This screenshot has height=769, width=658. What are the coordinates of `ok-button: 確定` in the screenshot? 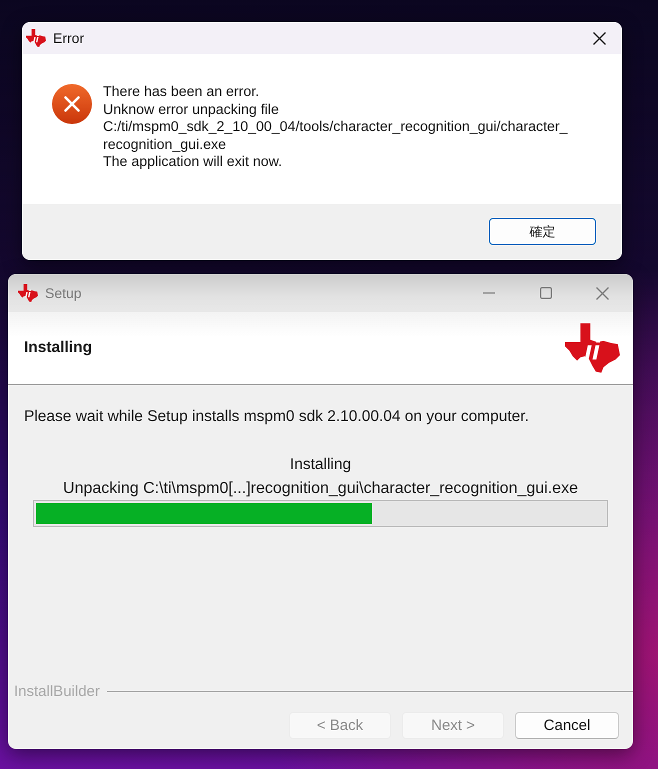 It's located at (542, 231).